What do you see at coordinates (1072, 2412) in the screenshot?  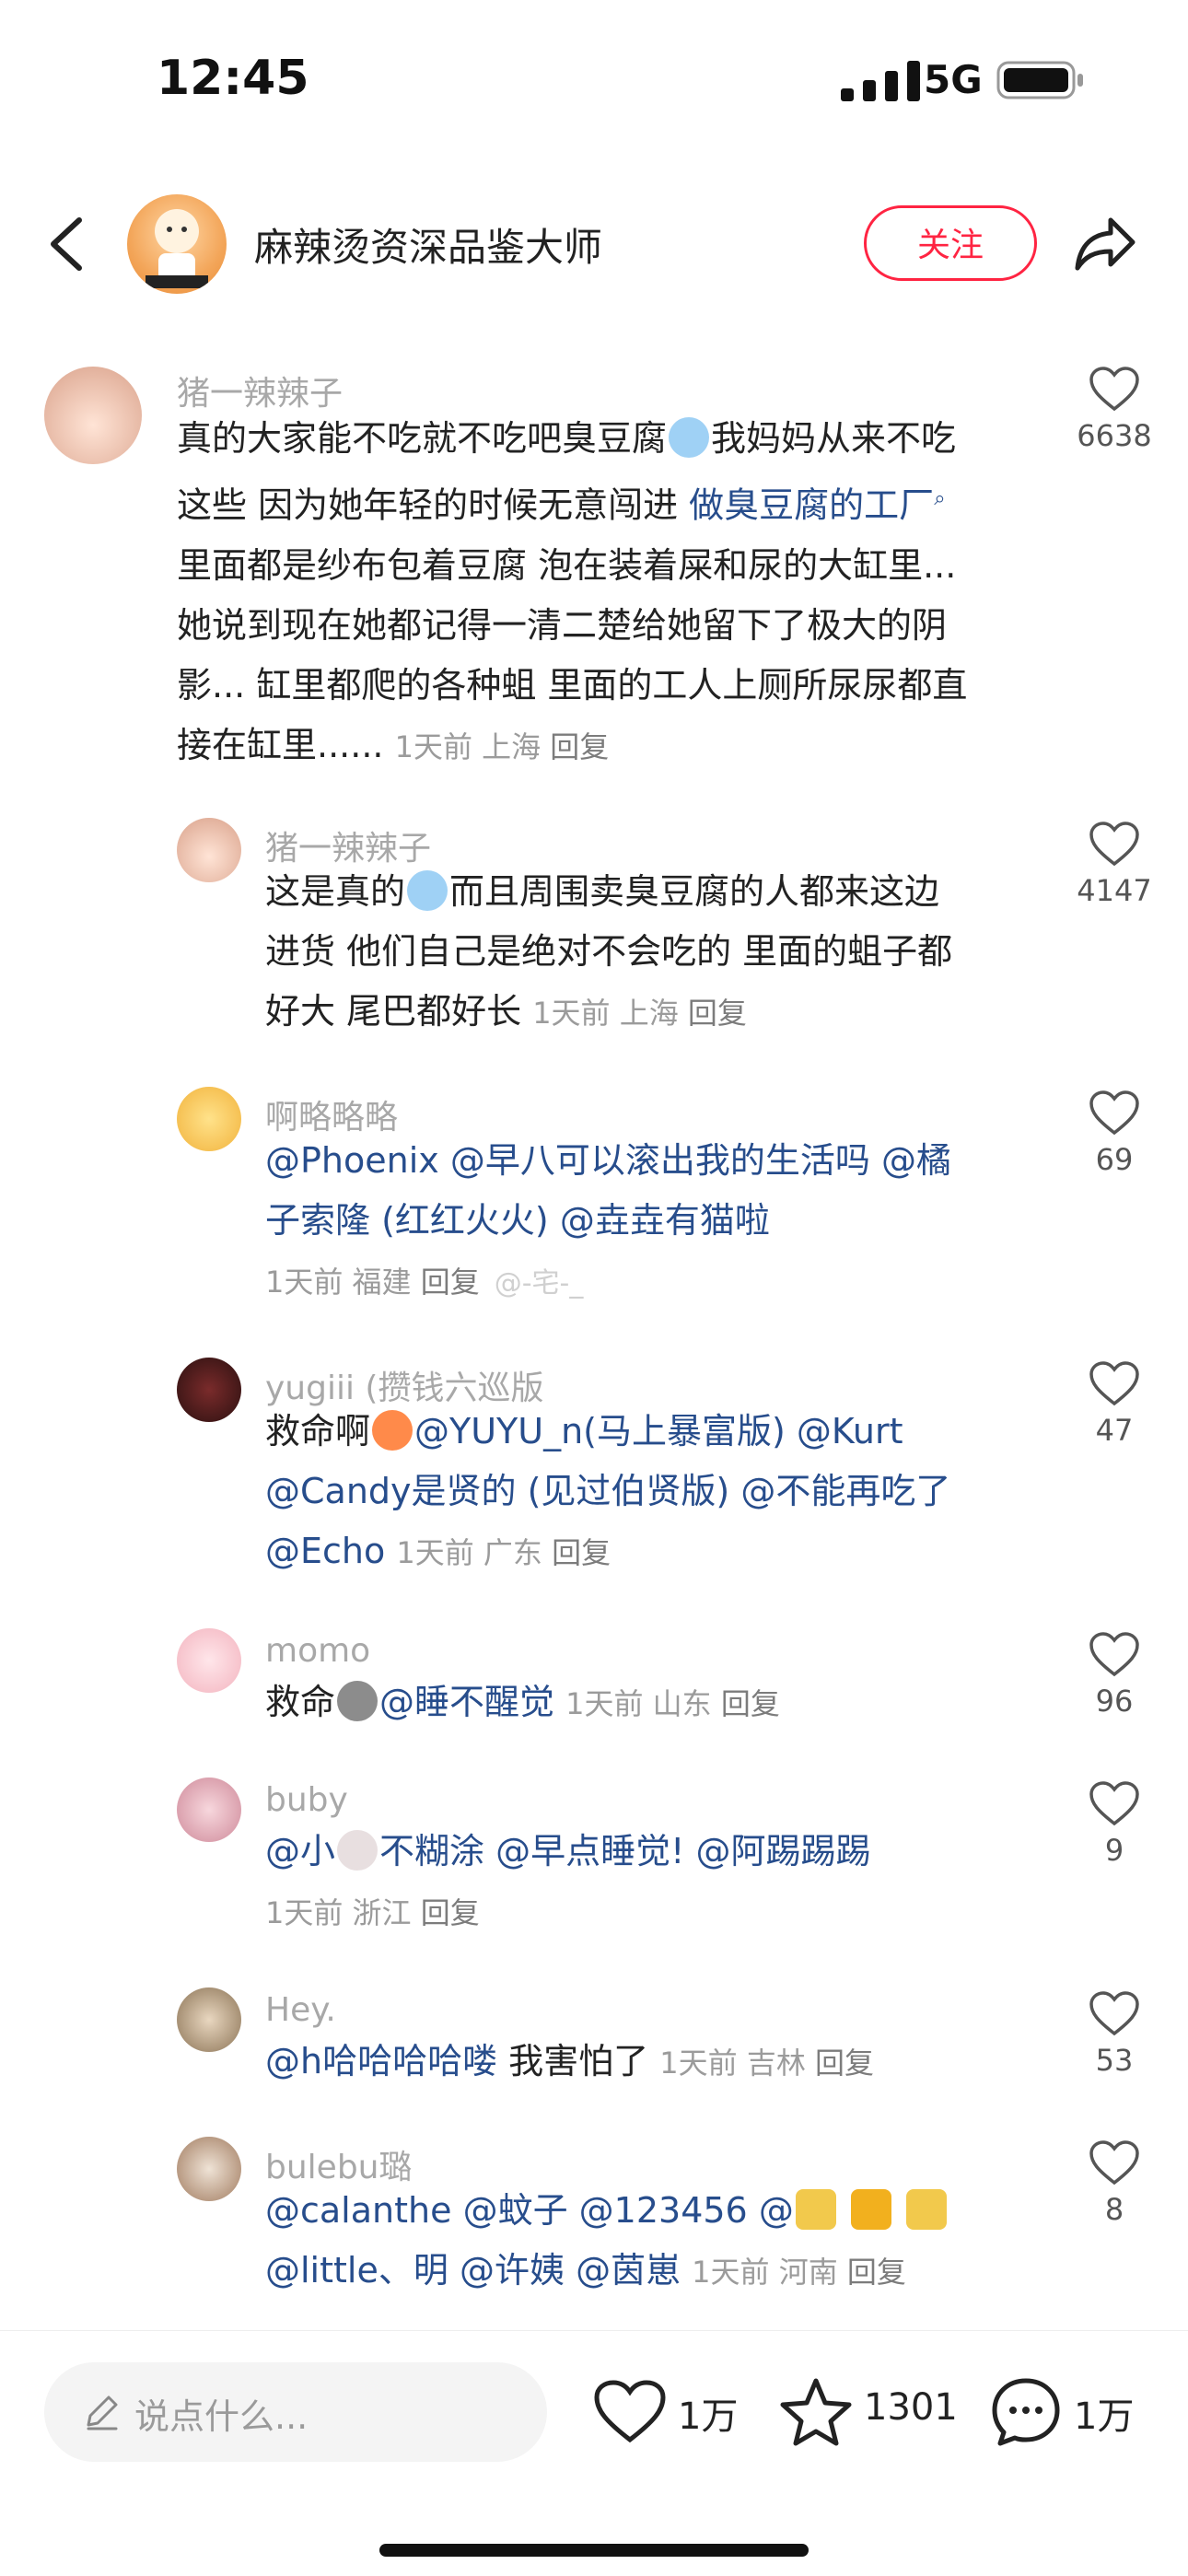 I see `comments-button: 1万` at bounding box center [1072, 2412].